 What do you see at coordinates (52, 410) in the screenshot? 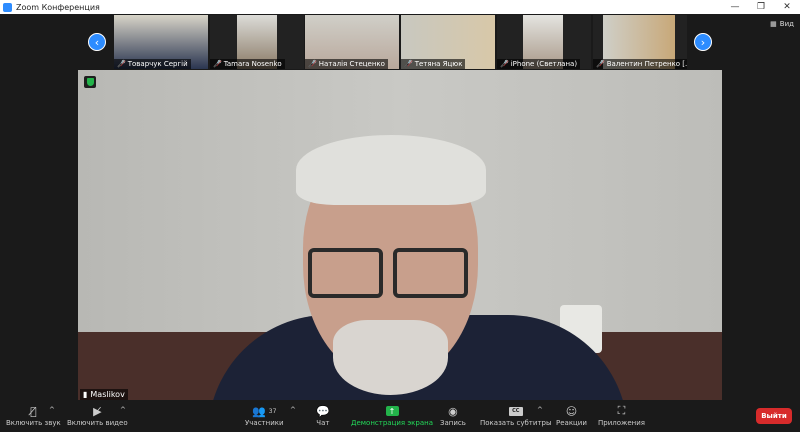
I see `audio-options-caret-icon: ^` at bounding box center [52, 410].